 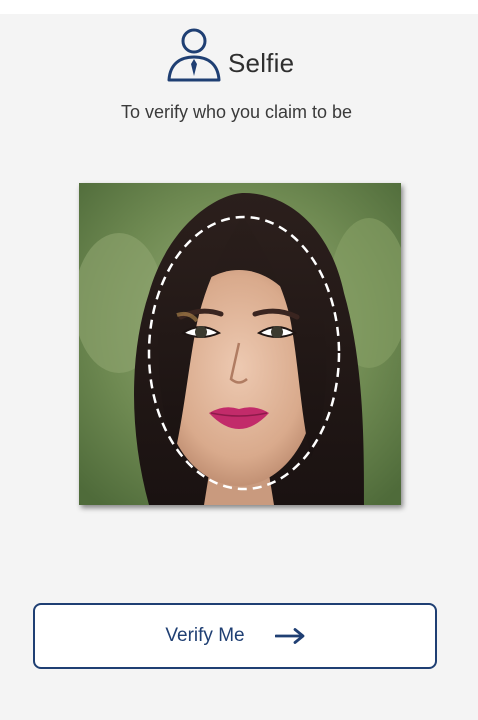 I want to click on header: Selfie, so click(x=239, y=55).